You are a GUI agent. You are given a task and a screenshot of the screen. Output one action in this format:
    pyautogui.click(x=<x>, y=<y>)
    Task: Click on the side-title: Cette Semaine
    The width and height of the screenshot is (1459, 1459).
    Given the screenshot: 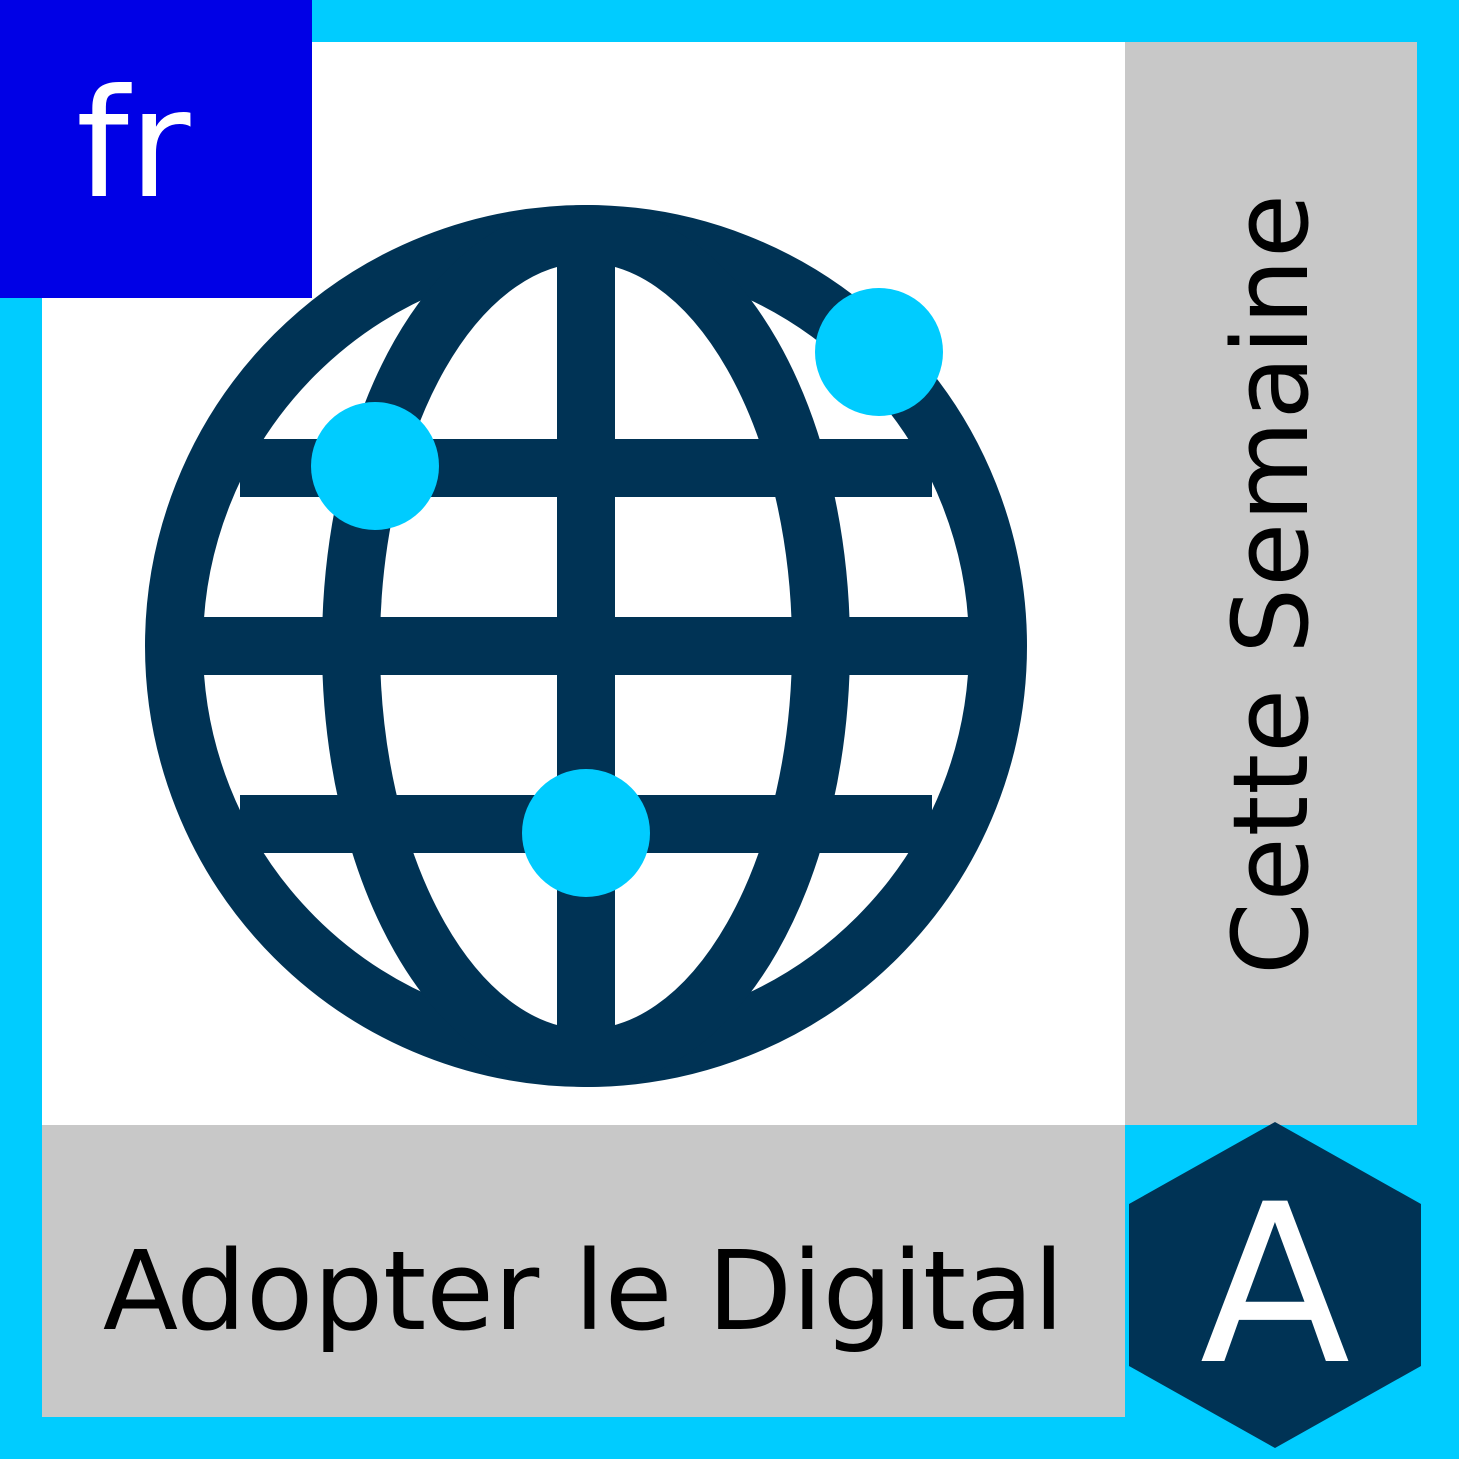 What is the action you would take?
    pyautogui.click(x=1271, y=583)
    